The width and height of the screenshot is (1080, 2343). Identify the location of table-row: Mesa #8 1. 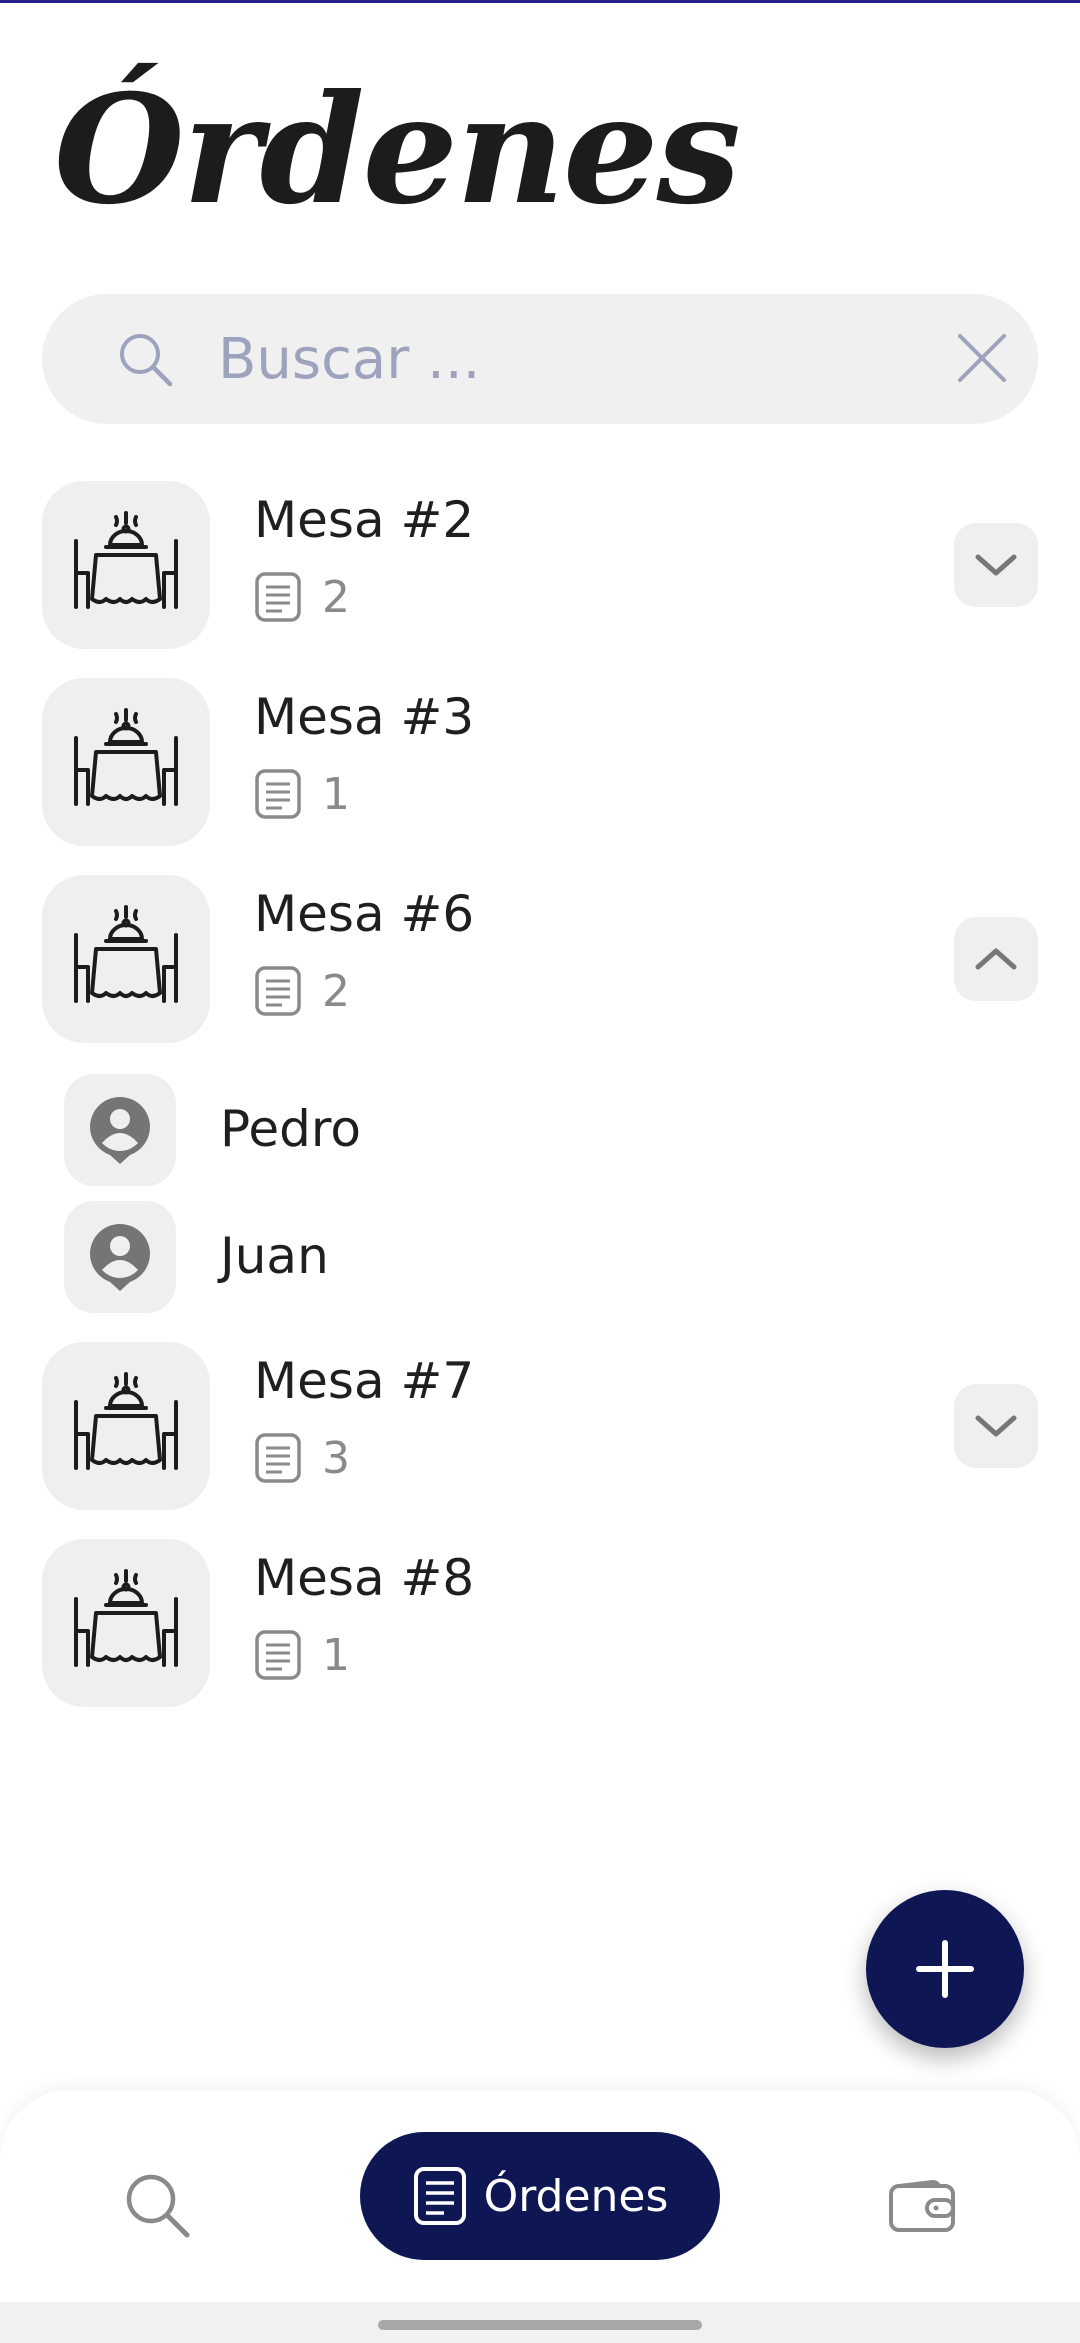
(540, 1623).